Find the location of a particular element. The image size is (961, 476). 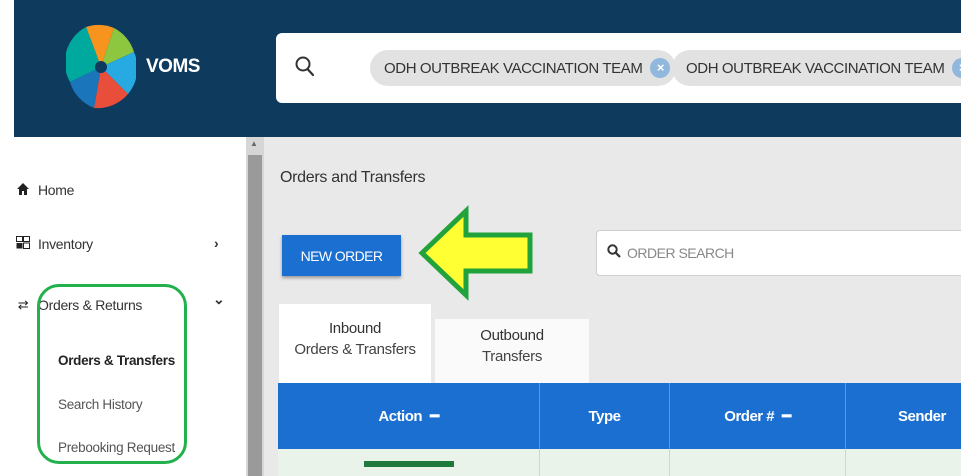

tab-label: Inbound is located at coordinates (355, 328).